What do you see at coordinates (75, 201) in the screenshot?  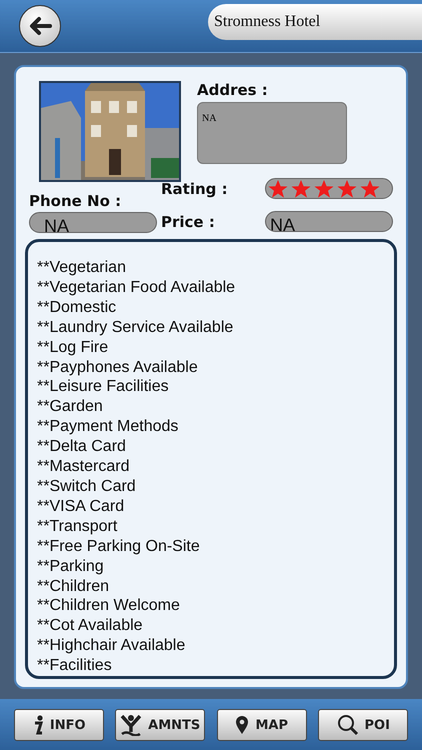 I see `phone-label: Phone No :` at bounding box center [75, 201].